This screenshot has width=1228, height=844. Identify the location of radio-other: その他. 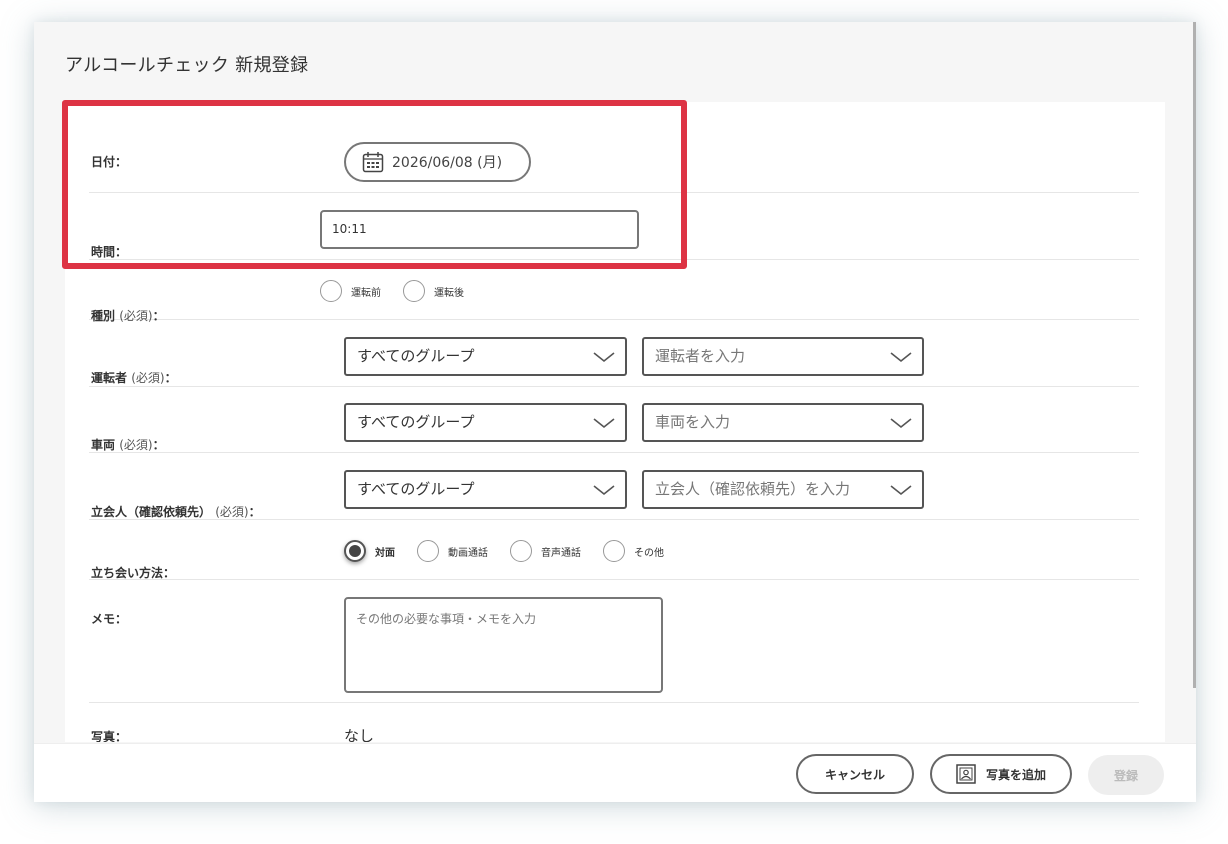
(633, 551).